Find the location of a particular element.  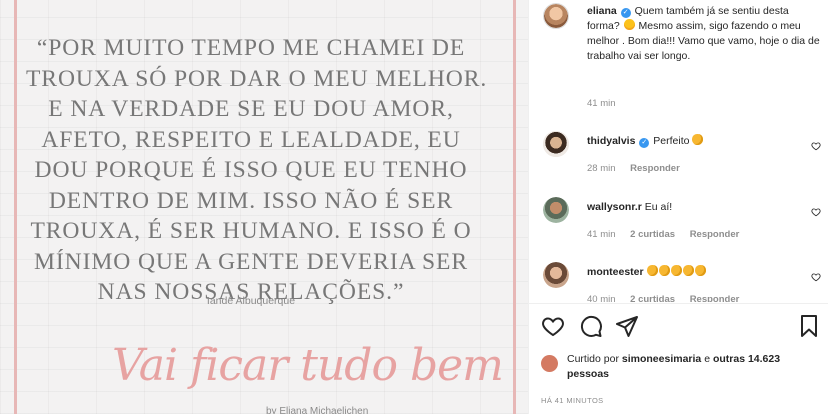

caption-username: eliana is located at coordinates (602, 11).